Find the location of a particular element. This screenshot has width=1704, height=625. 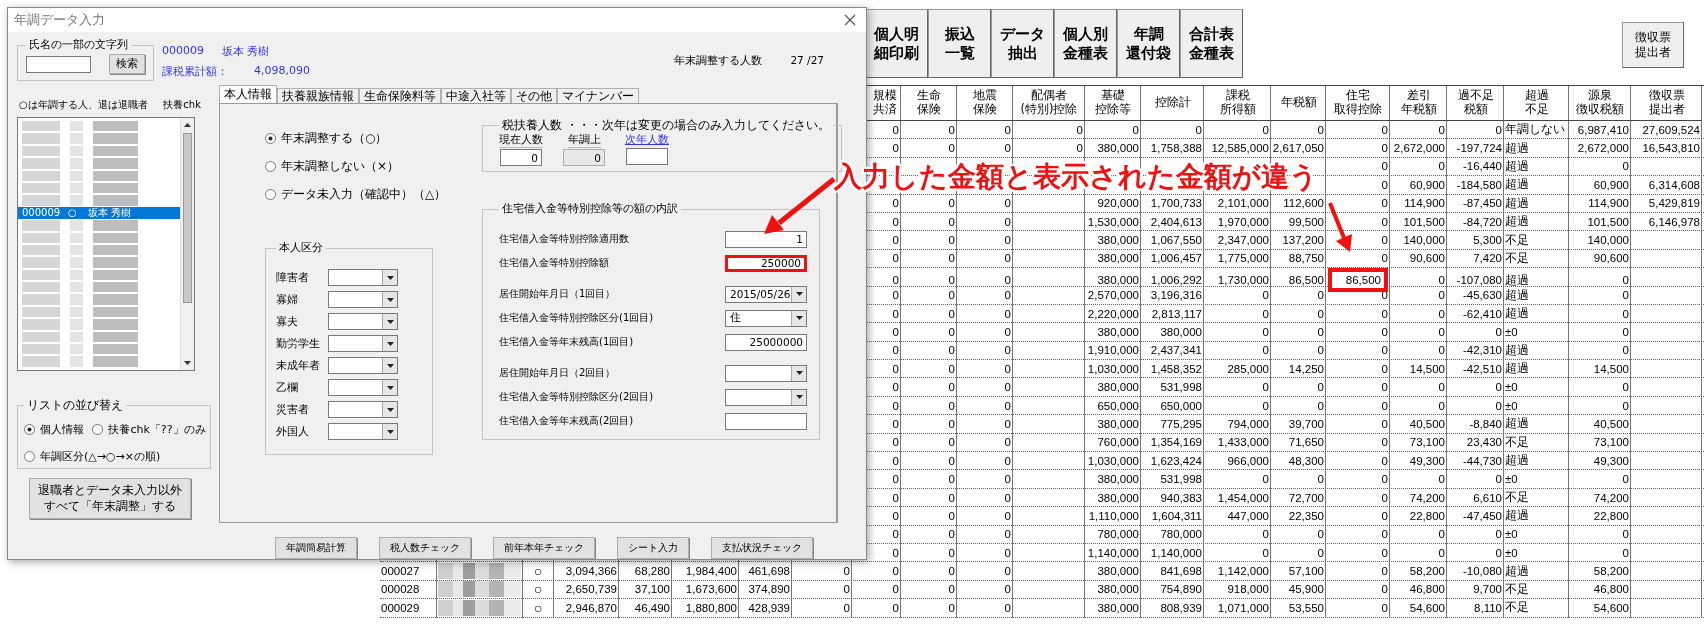

action-button: シート入力 is located at coordinates (653, 548).